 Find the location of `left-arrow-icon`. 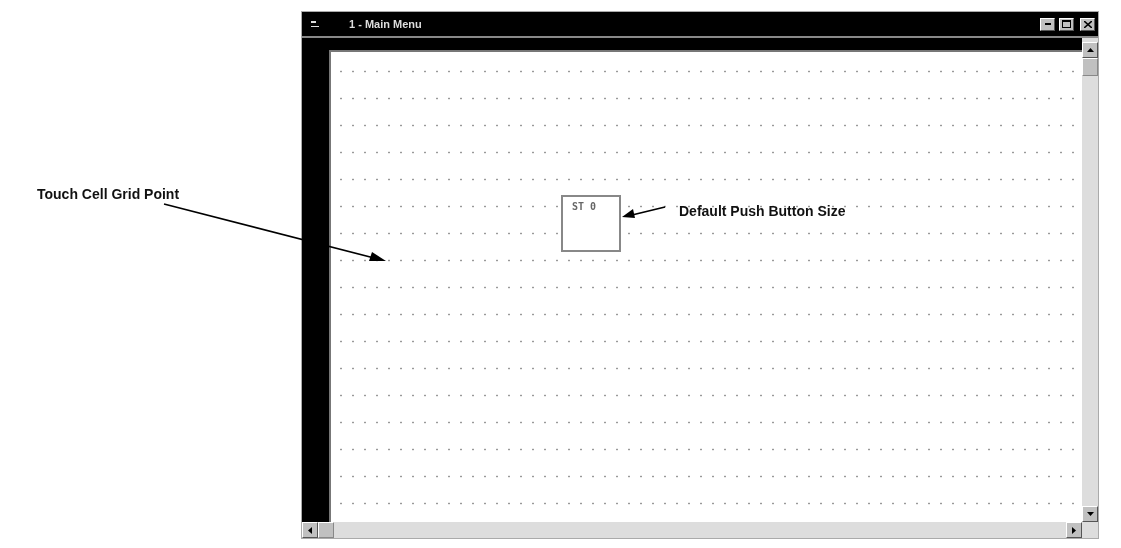

left-arrow-icon is located at coordinates (310, 530).